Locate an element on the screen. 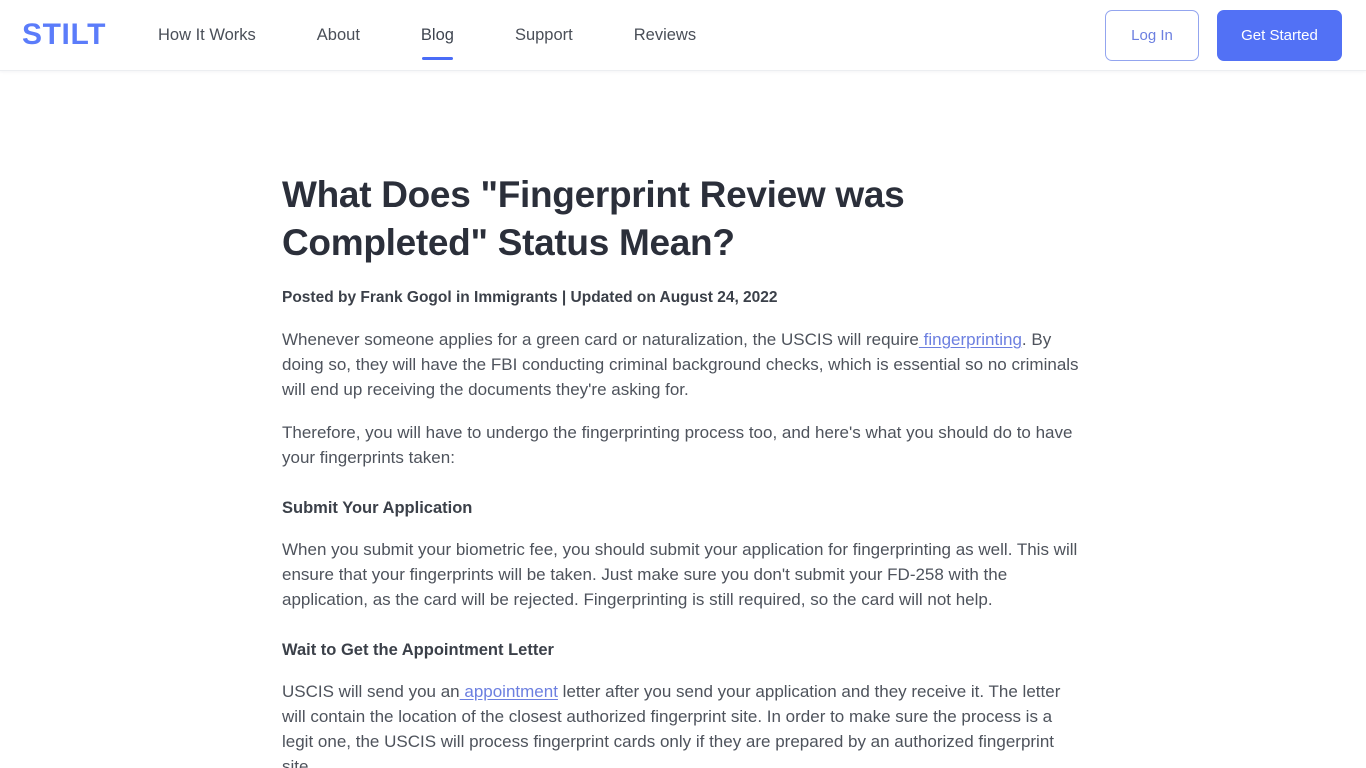  nav-item-about: About is located at coordinates (338, 36).